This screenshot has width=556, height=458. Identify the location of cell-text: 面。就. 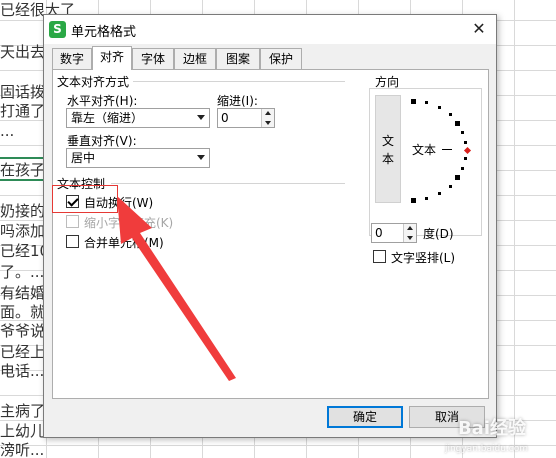
(23, 312).